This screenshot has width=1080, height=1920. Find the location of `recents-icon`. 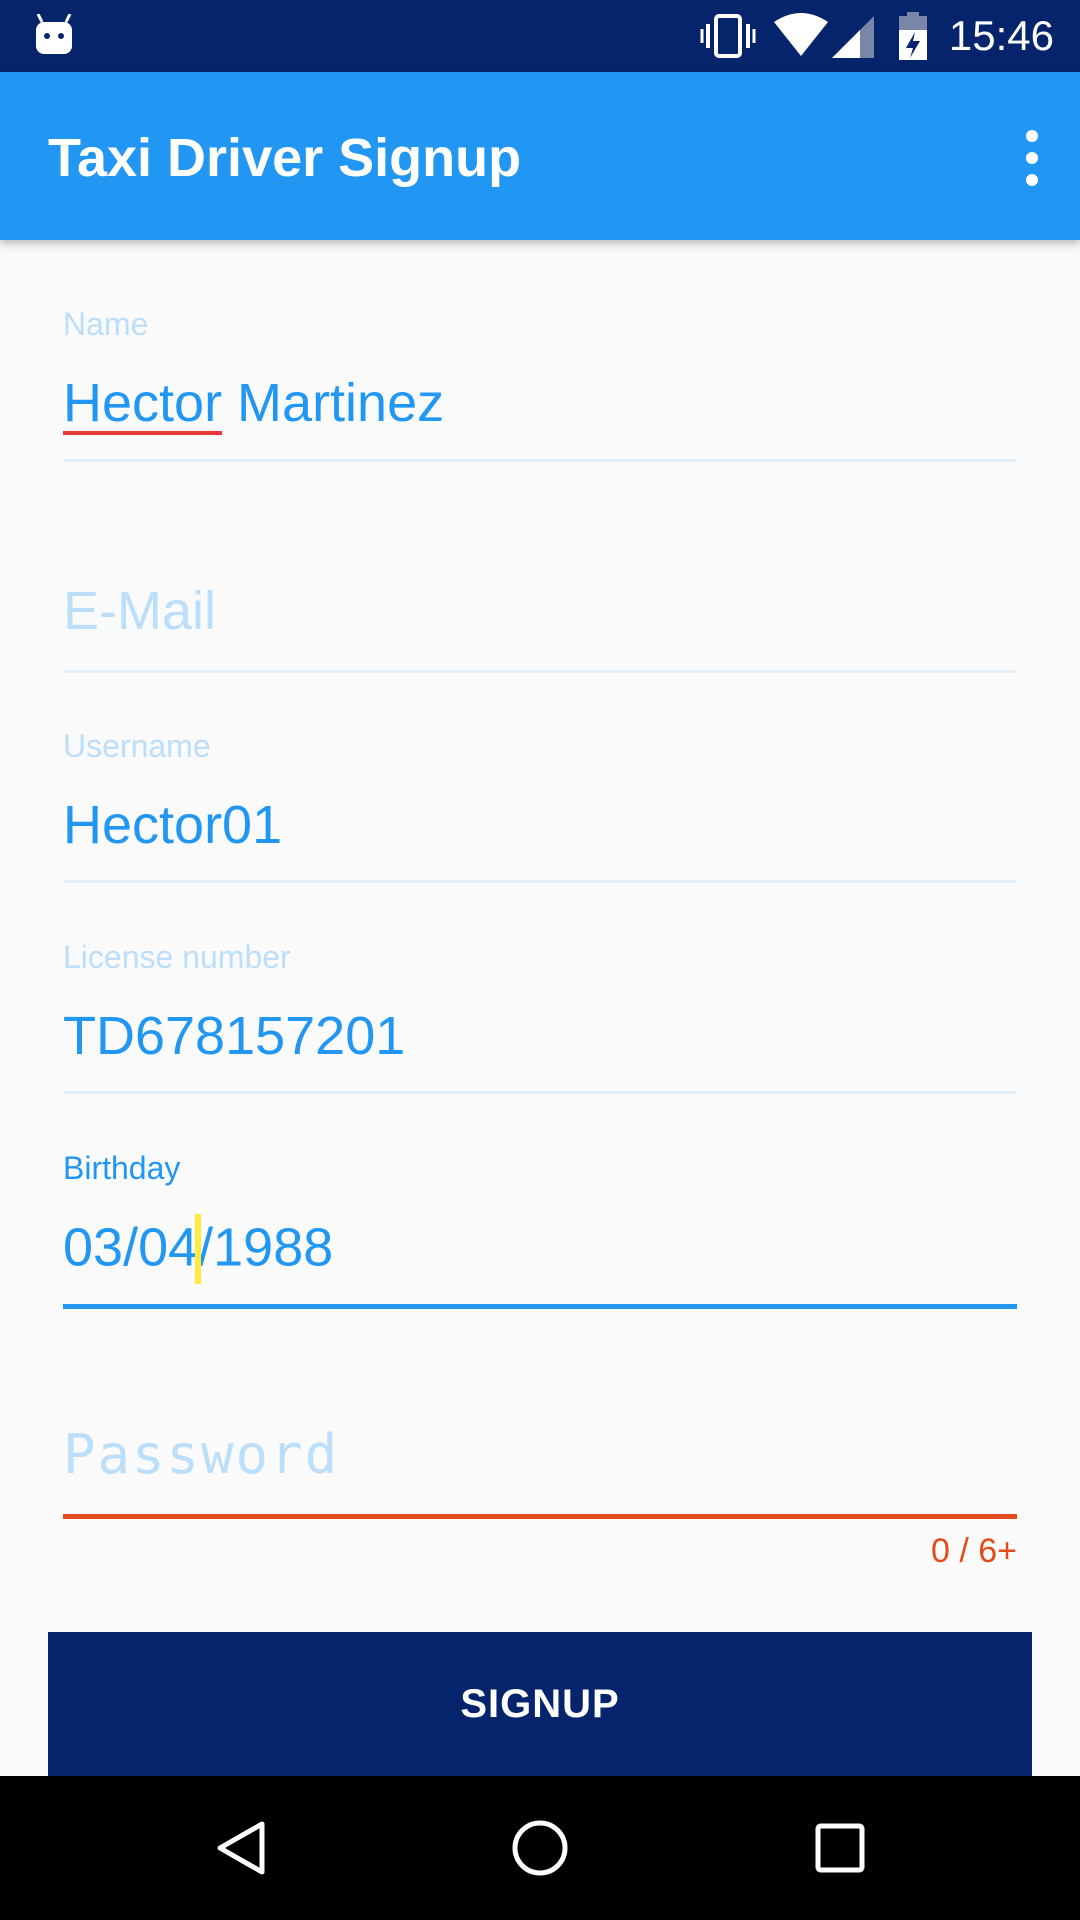

recents-icon is located at coordinates (840, 1848).